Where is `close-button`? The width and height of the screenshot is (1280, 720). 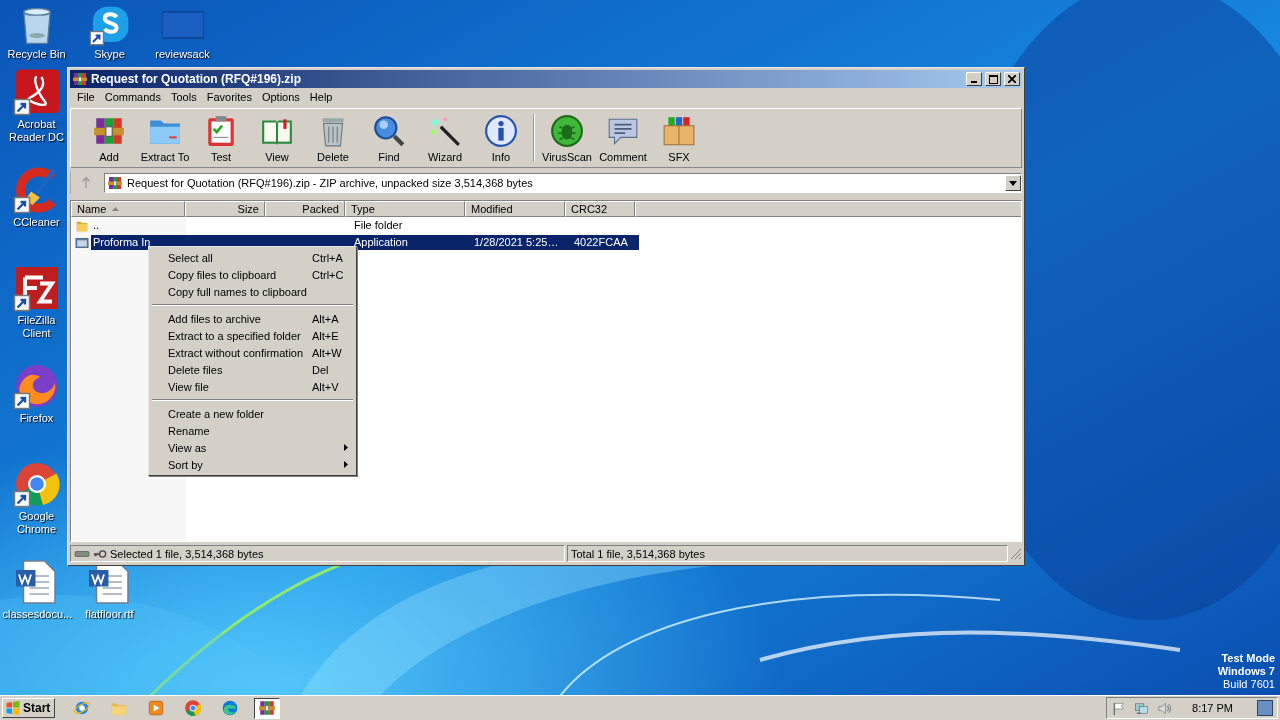
close-button is located at coordinates (1012, 79).